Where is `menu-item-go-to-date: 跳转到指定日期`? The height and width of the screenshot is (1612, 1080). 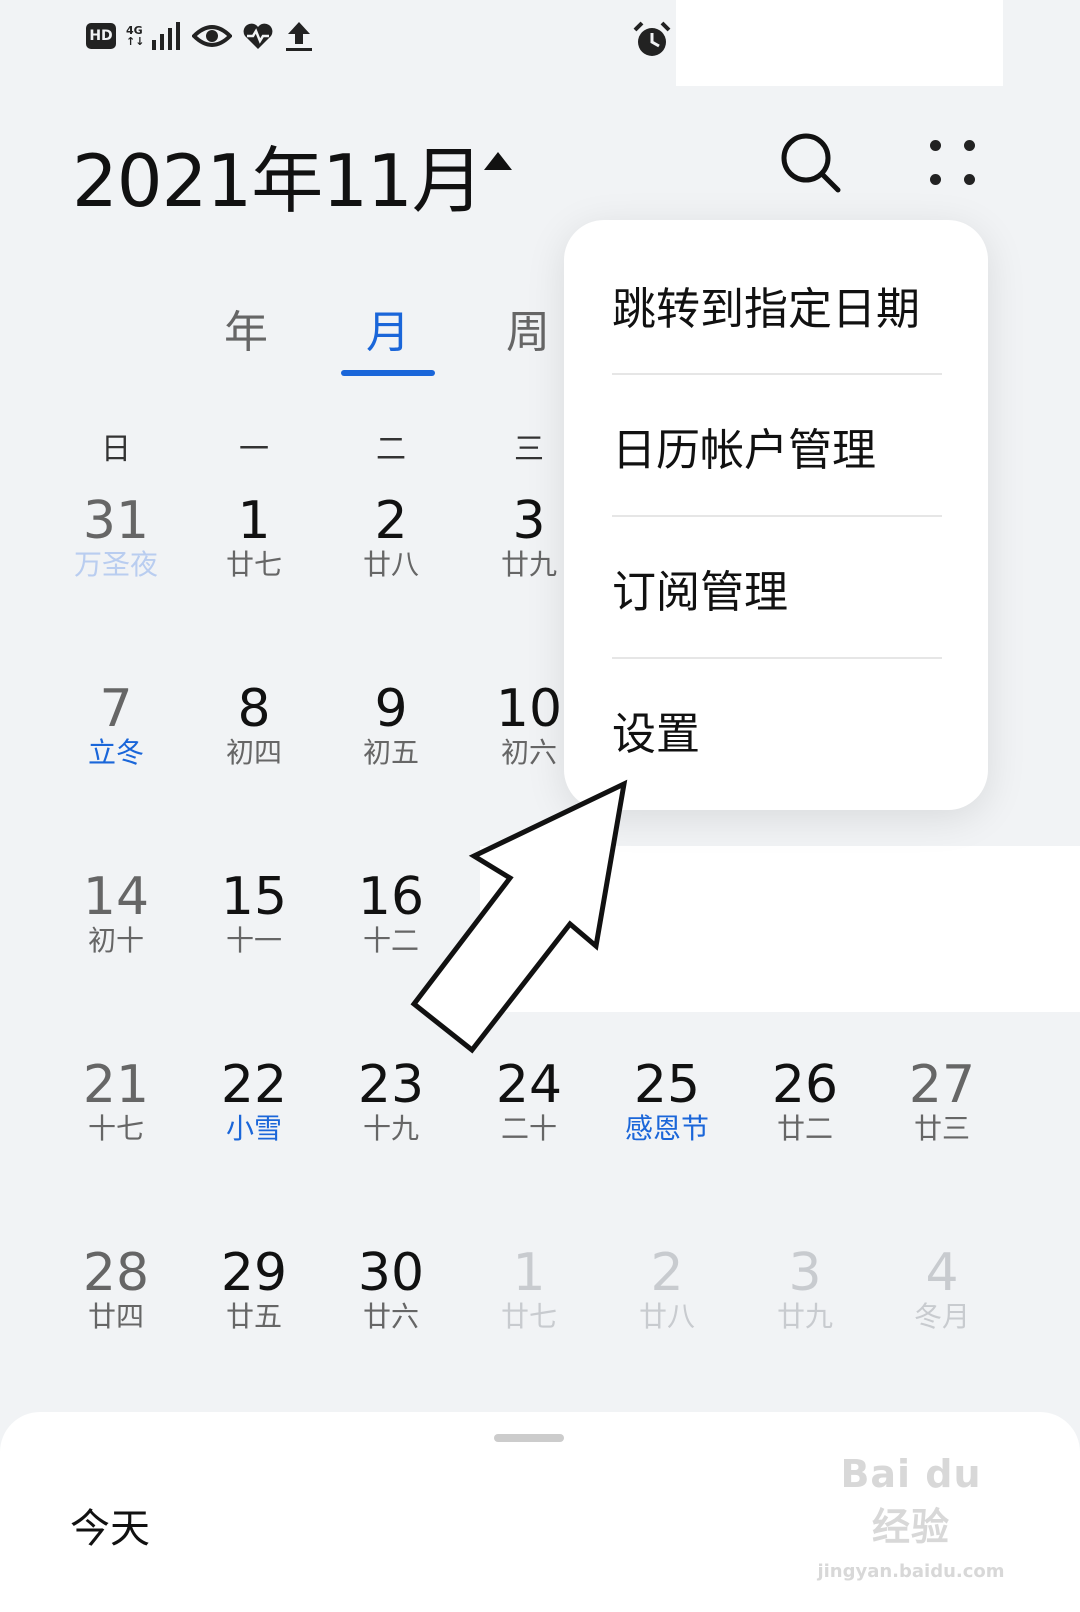
menu-item-go-to-date: 跳转到指定日期 is located at coordinates (777, 305).